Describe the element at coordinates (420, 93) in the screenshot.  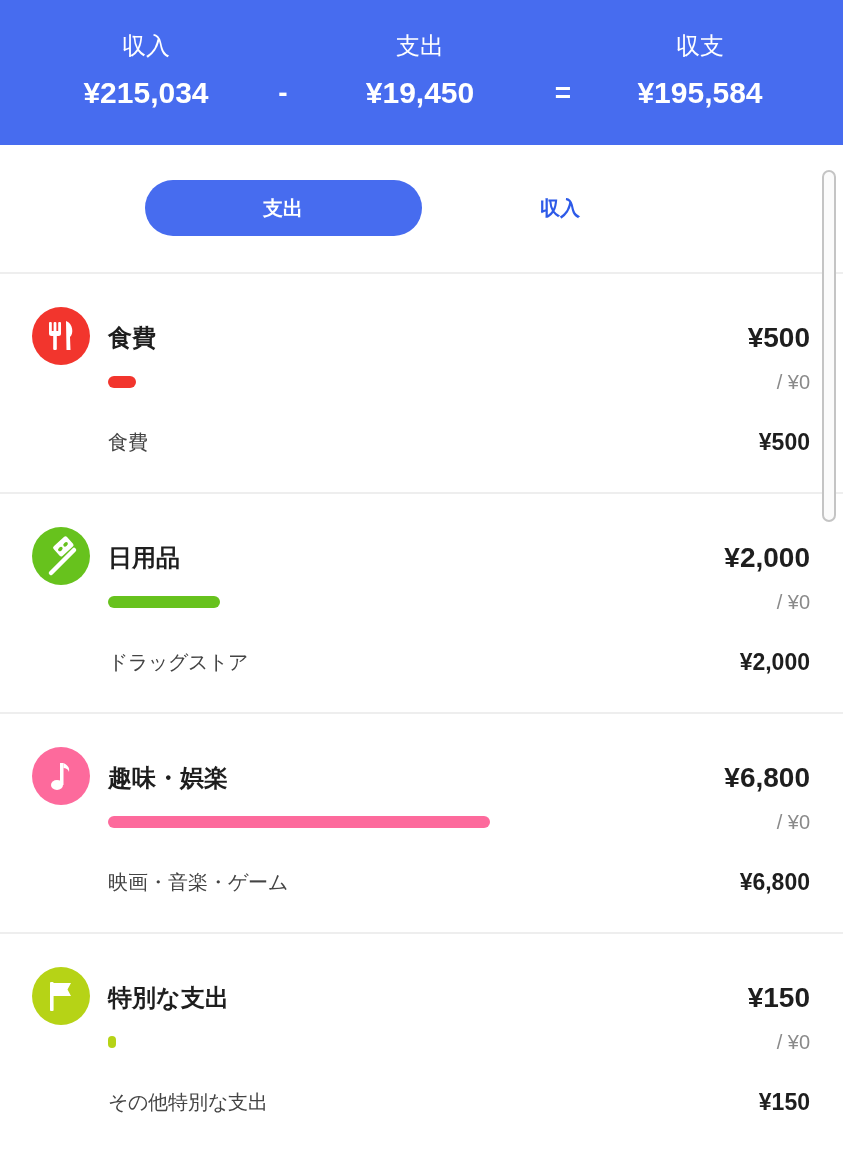
I see `summary-amount: ¥19,450` at that location.